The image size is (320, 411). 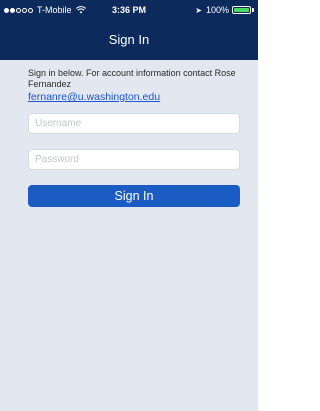 I want to click on status-right: ➤ 100%, so click(x=224, y=10).